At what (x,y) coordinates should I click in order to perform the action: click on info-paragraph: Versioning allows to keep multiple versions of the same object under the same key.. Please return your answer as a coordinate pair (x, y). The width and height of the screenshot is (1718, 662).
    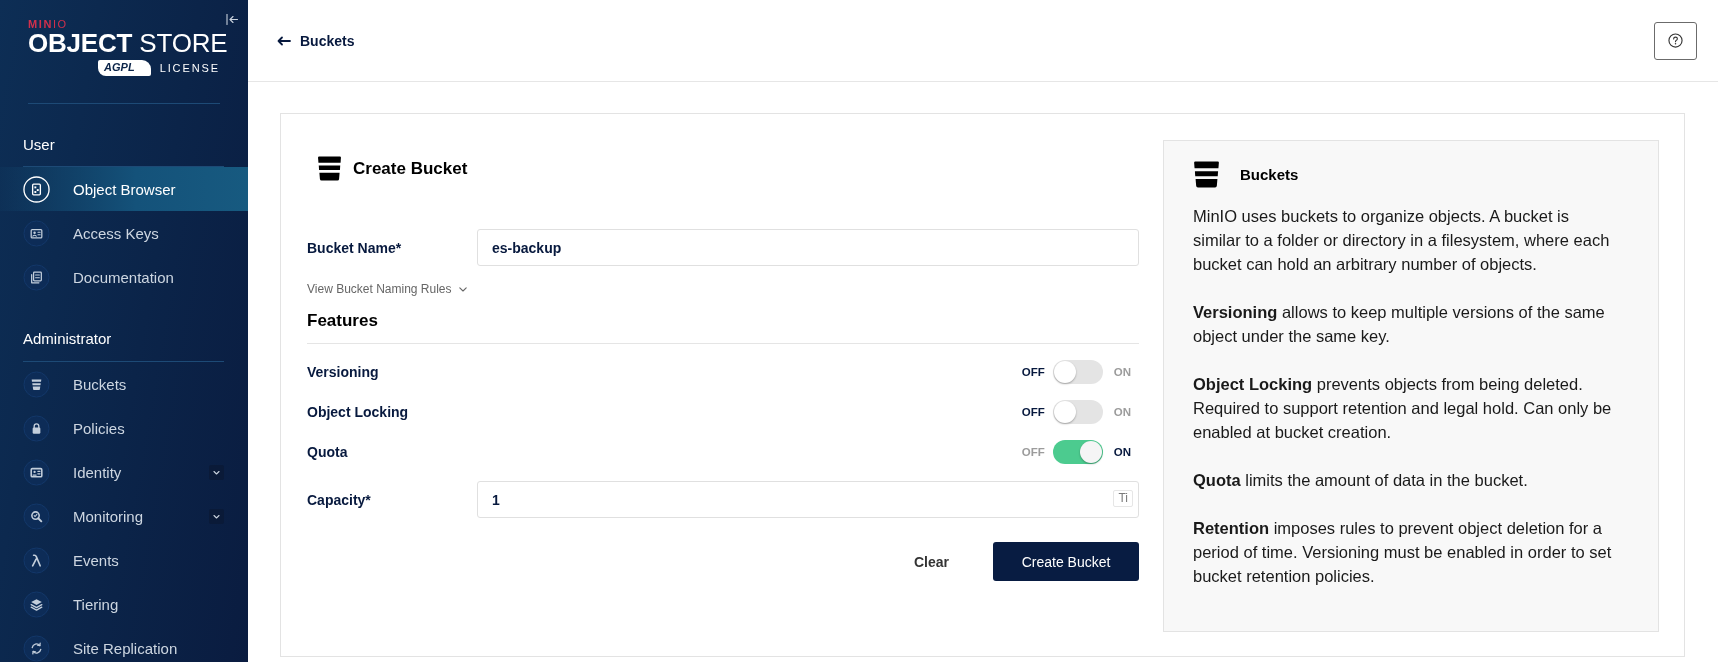
    Looking at the image, I should click on (1399, 324).